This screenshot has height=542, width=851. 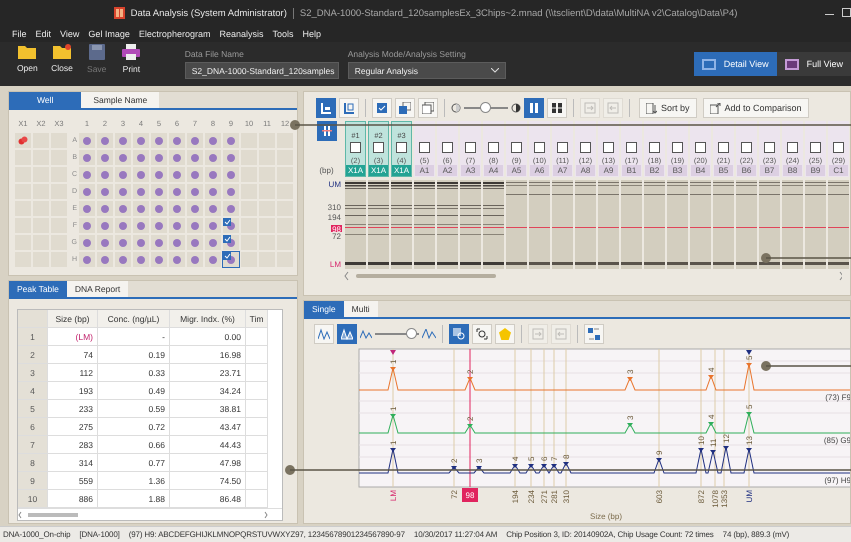 What do you see at coordinates (735, 64) in the screenshot?
I see `view-button: Detail View` at bounding box center [735, 64].